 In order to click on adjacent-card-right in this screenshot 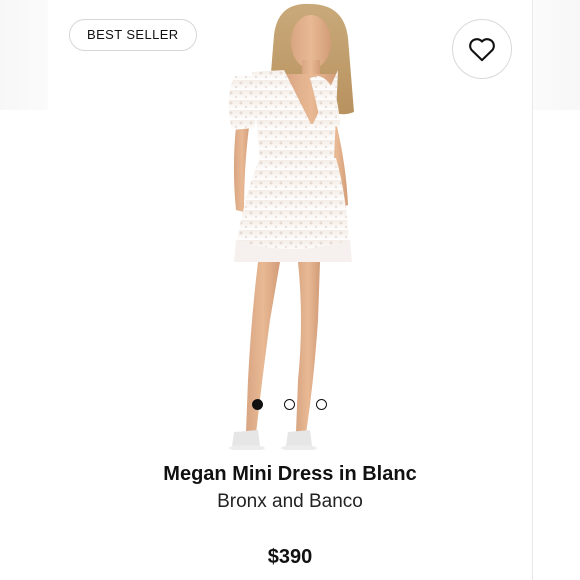, I will do `click(556, 55)`.